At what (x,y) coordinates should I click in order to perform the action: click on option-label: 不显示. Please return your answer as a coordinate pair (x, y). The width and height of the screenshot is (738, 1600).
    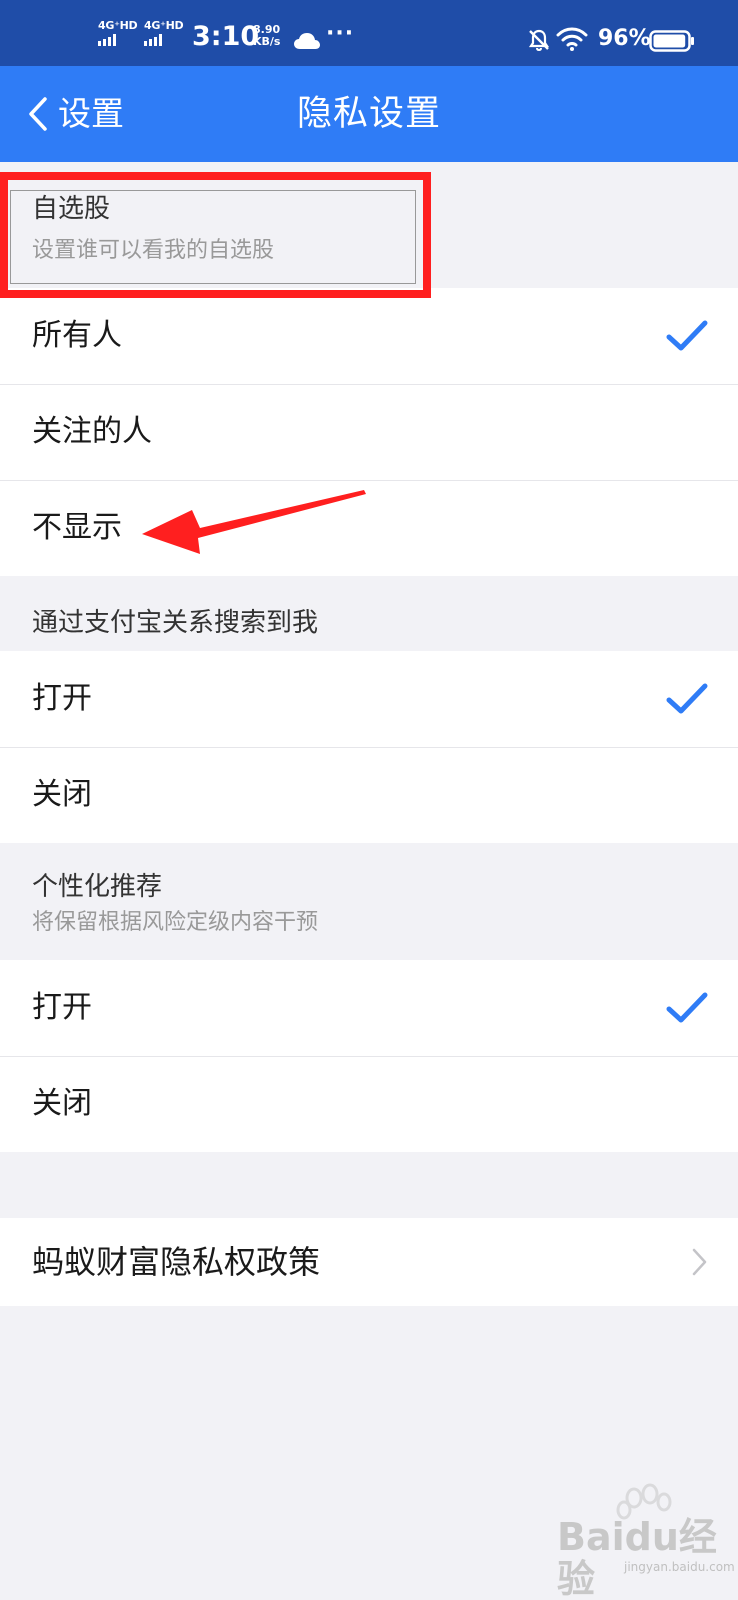
    Looking at the image, I should click on (77, 527).